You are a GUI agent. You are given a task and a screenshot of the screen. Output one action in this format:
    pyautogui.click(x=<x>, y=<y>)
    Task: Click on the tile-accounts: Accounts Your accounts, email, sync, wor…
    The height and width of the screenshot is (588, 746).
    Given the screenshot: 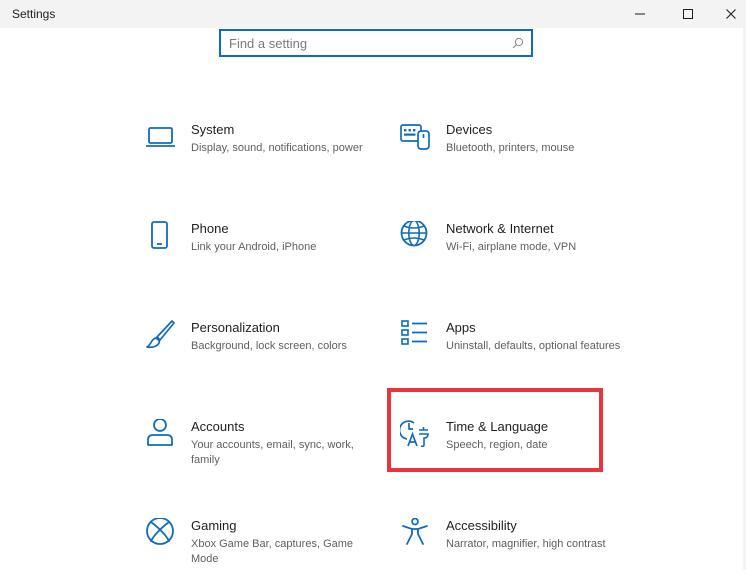 What is the action you would take?
    pyautogui.click(x=270, y=454)
    